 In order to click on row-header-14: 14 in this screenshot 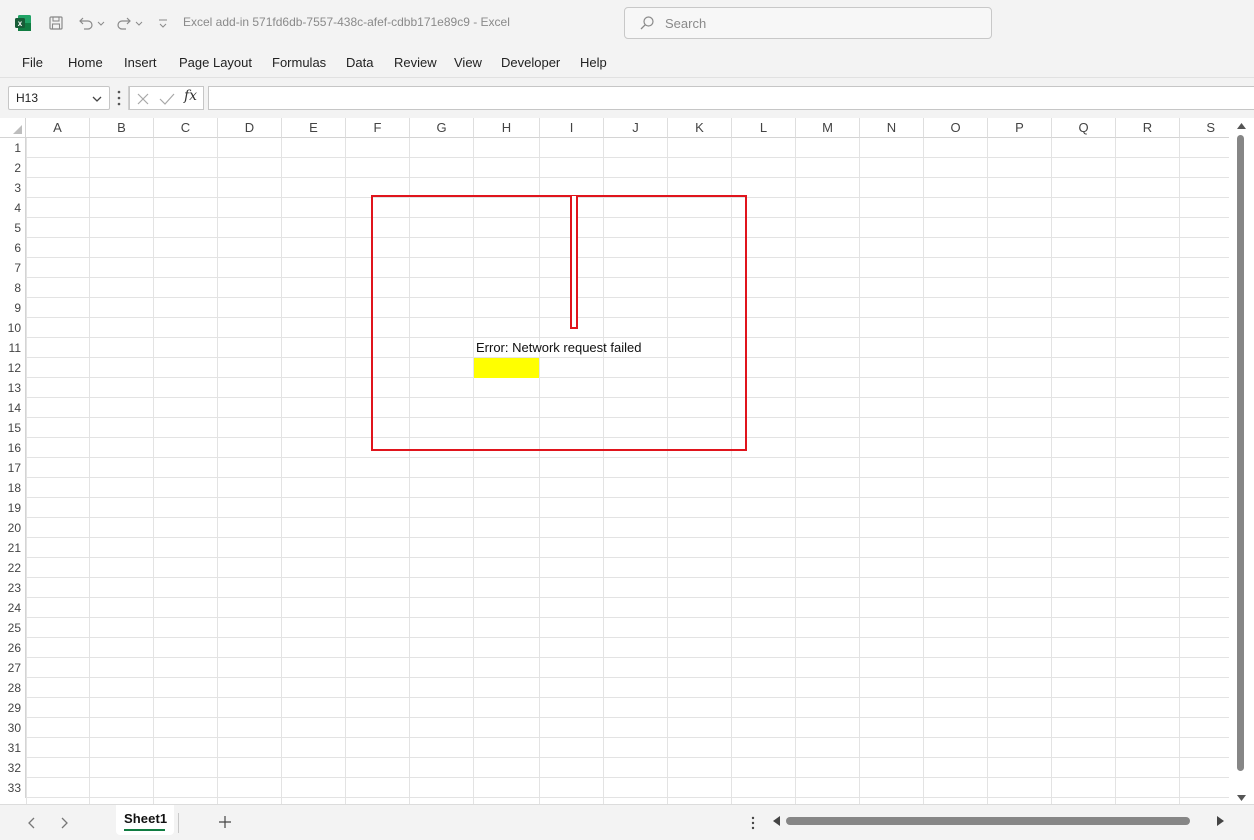, I will do `click(13, 408)`.